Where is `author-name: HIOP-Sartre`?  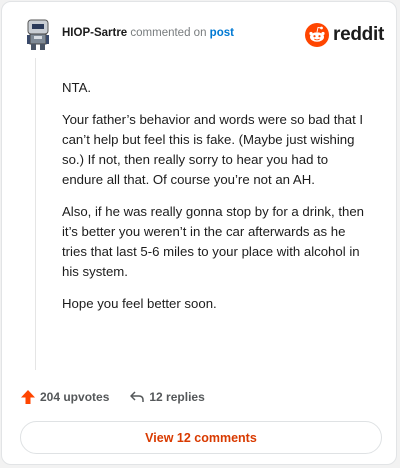
author-name: HIOP-Sartre is located at coordinates (94, 33).